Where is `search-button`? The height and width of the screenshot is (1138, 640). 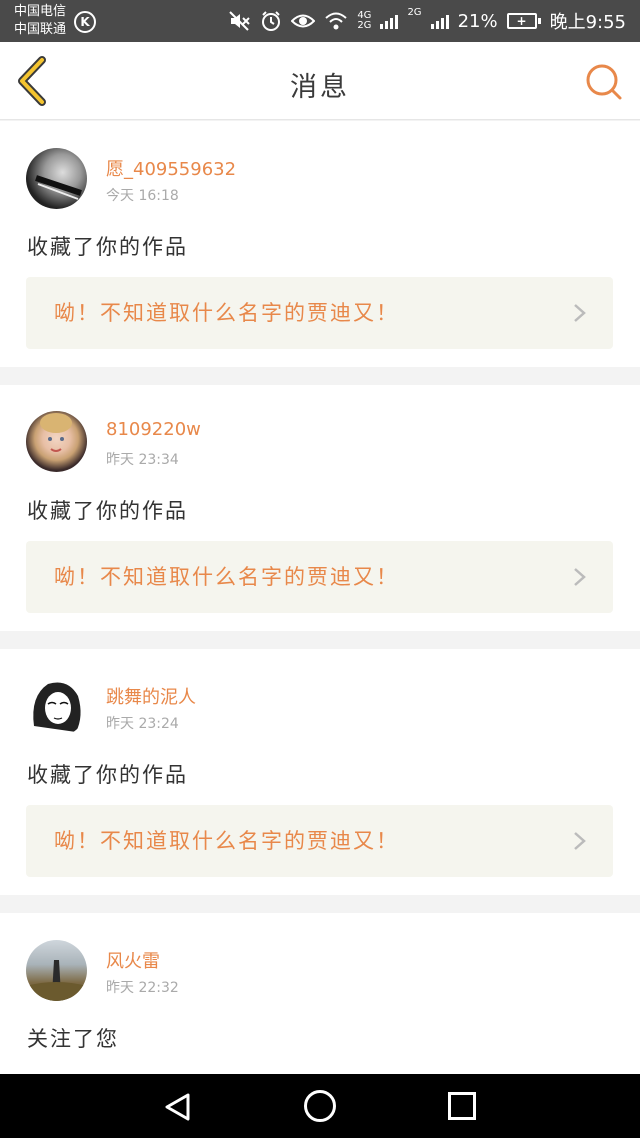 search-button is located at coordinates (604, 82).